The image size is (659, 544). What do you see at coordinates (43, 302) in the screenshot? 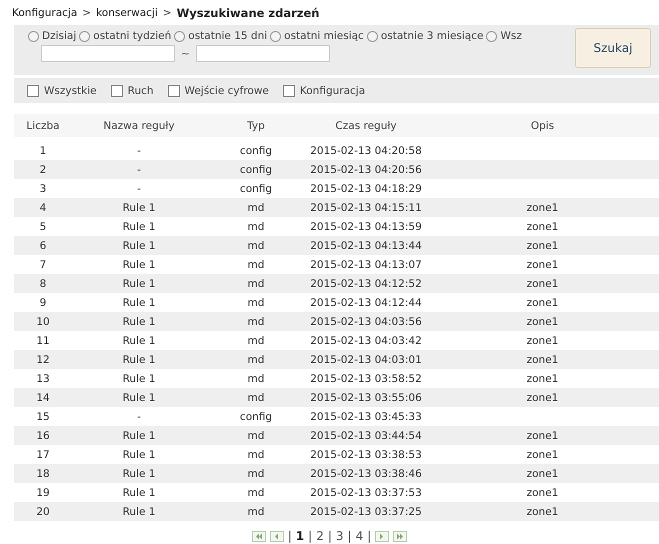
I see `table-cell: 9` at bounding box center [43, 302].